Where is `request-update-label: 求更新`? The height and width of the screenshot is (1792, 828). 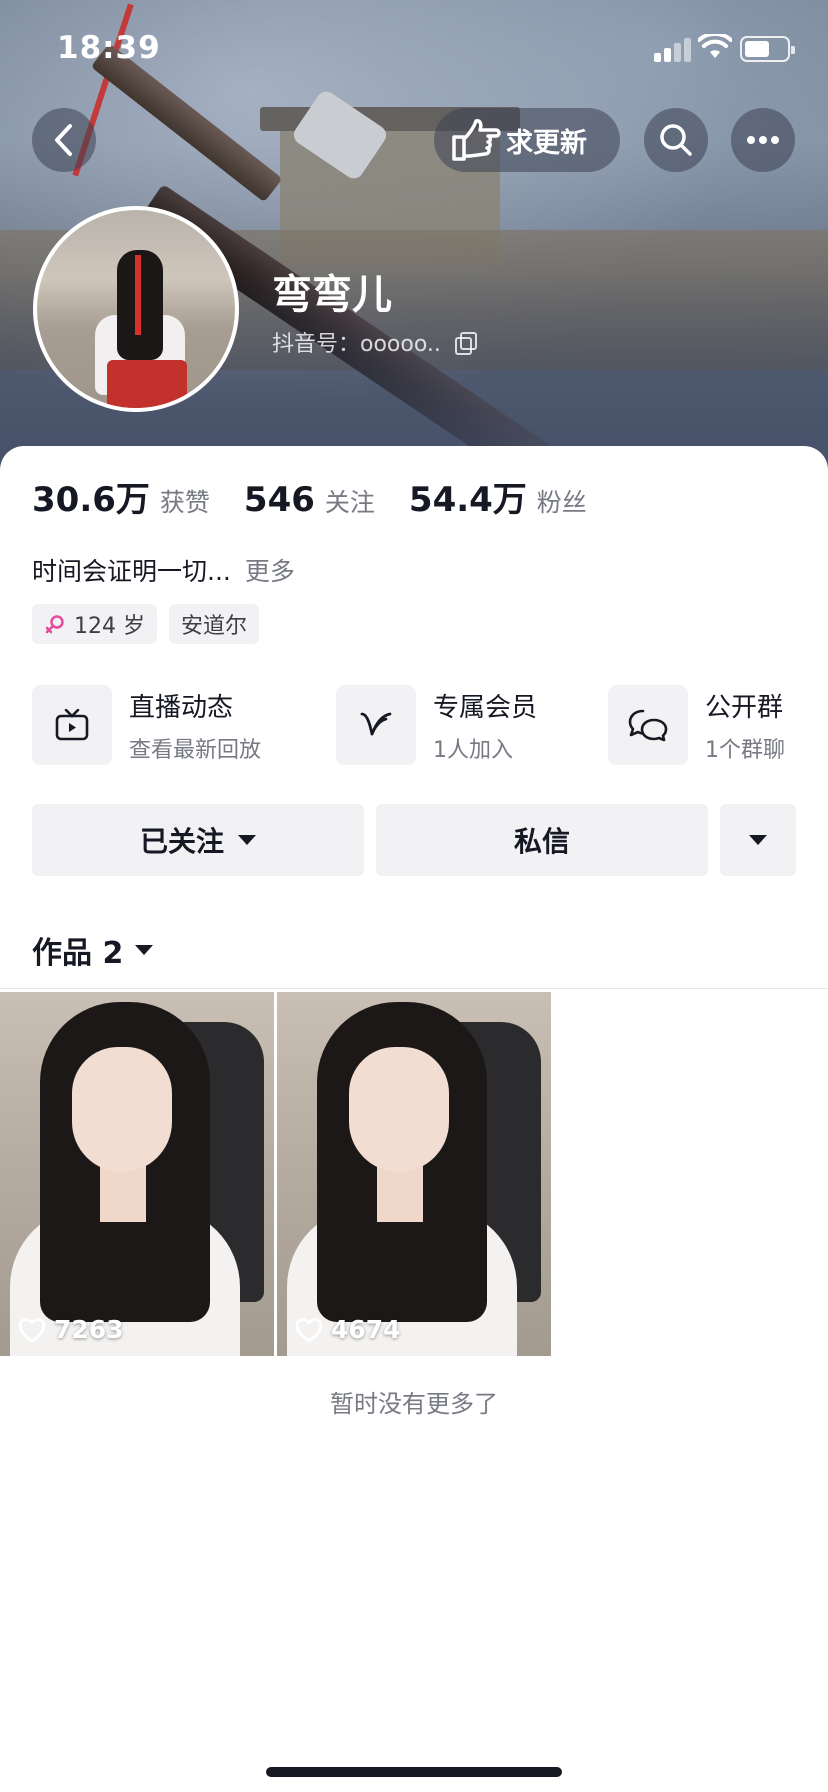
request-update-label: 求更新 is located at coordinates (546, 143).